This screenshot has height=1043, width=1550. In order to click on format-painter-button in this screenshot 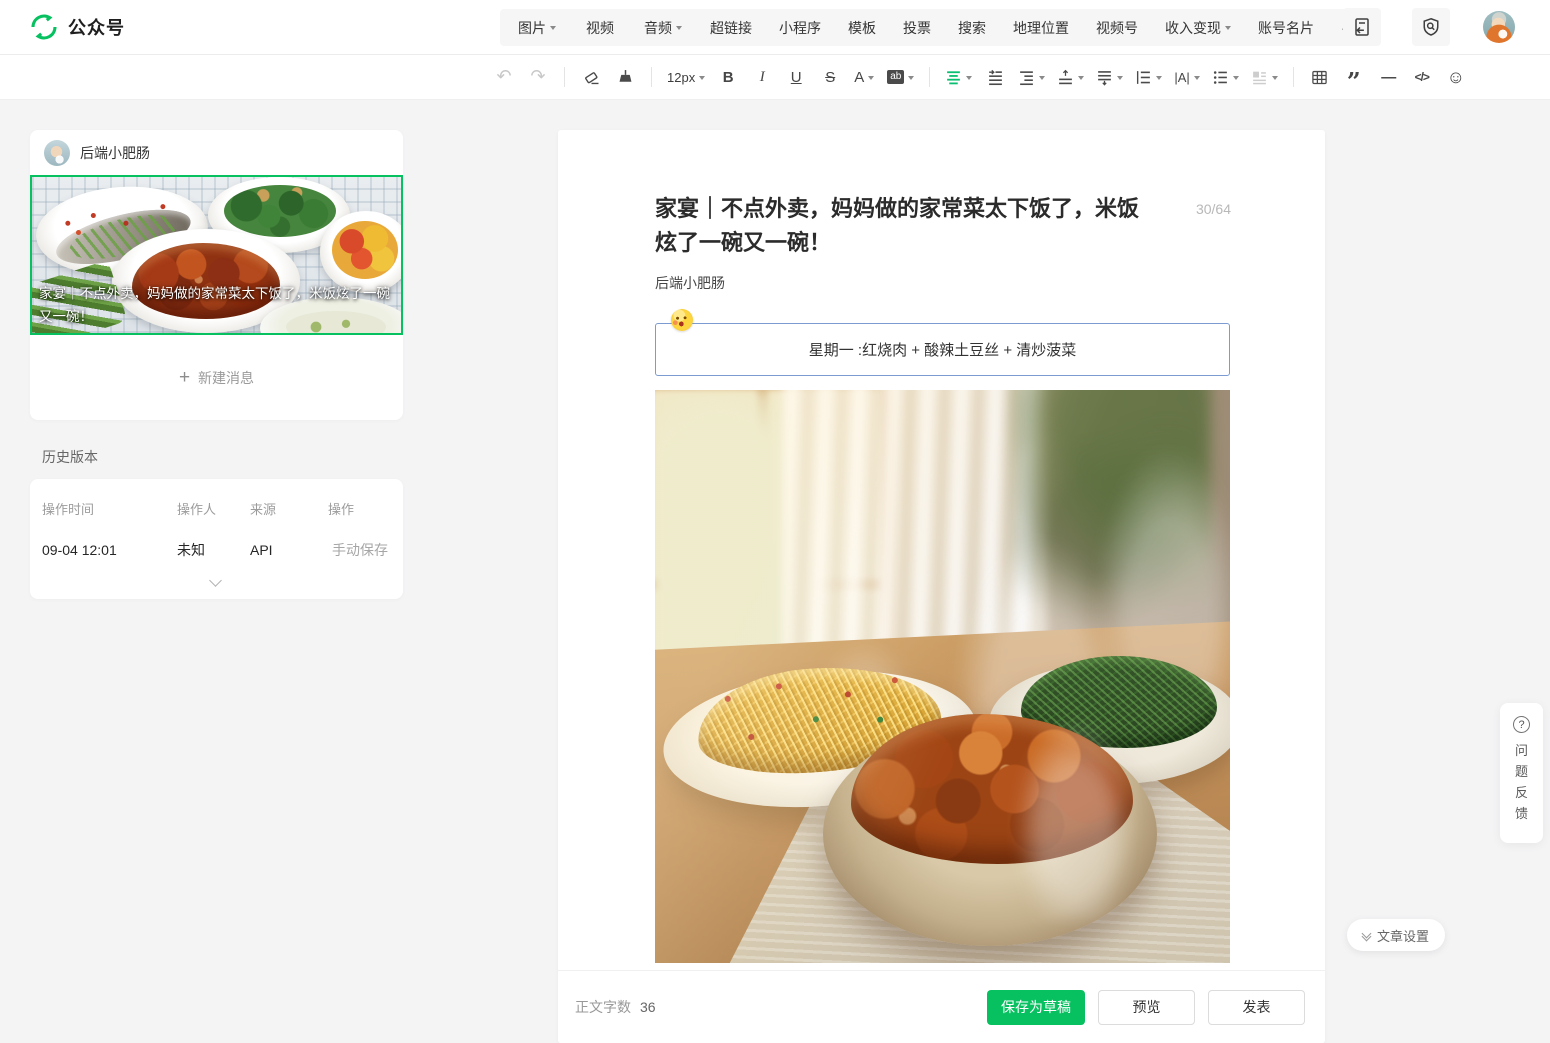, I will do `click(625, 77)`.